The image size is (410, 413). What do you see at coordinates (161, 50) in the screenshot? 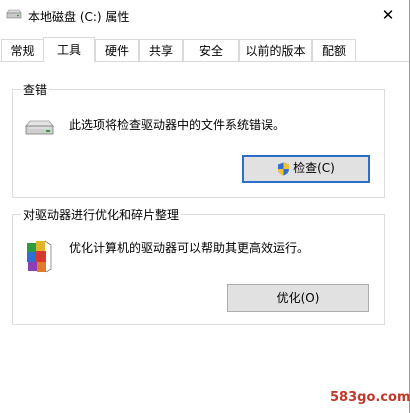
I see `tab-sharing: 共享` at bounding box center [161, 50].